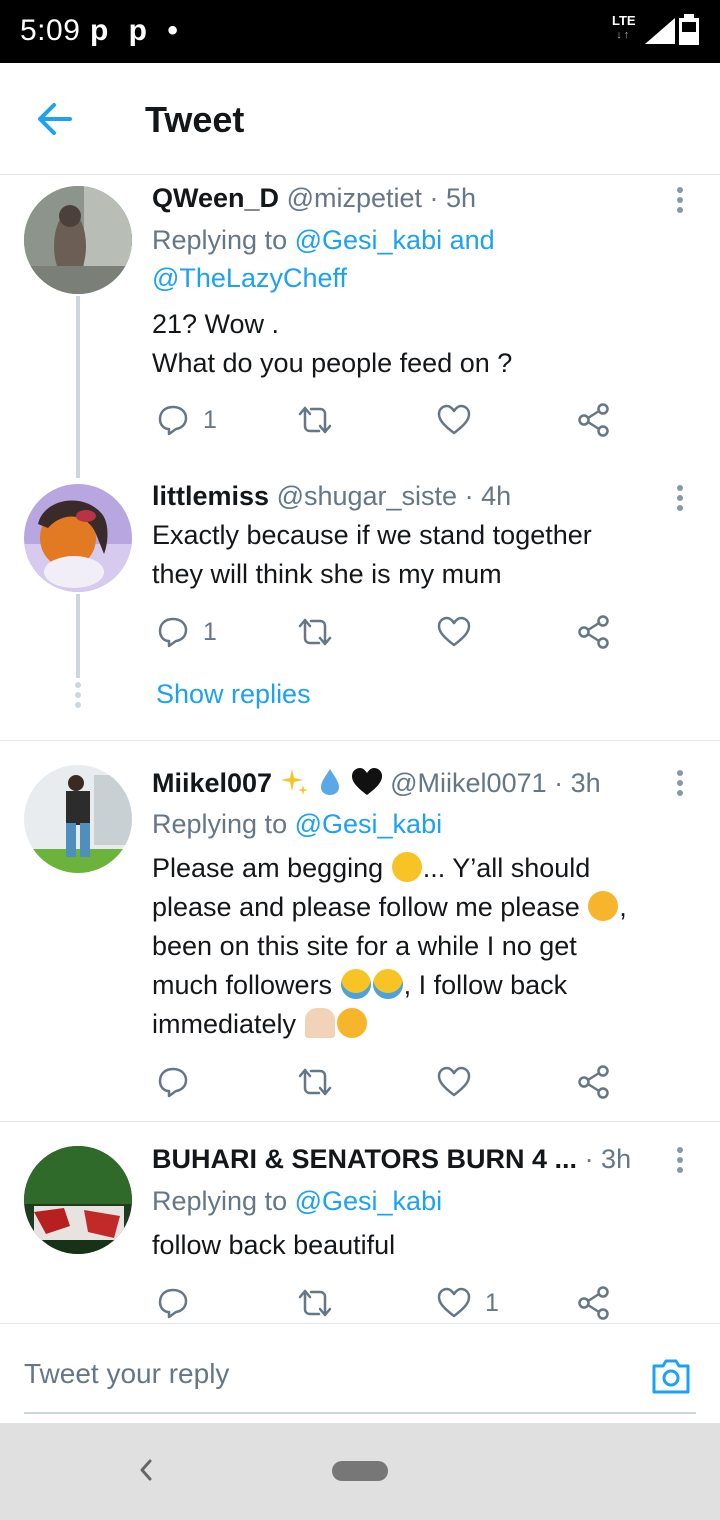 This screenshot has width=720, height=1520. What do you see at coordinates (360, 1369) in the screenshot?
I see `reply-input: Tweet your reply` at bounding box center [360, 1369].